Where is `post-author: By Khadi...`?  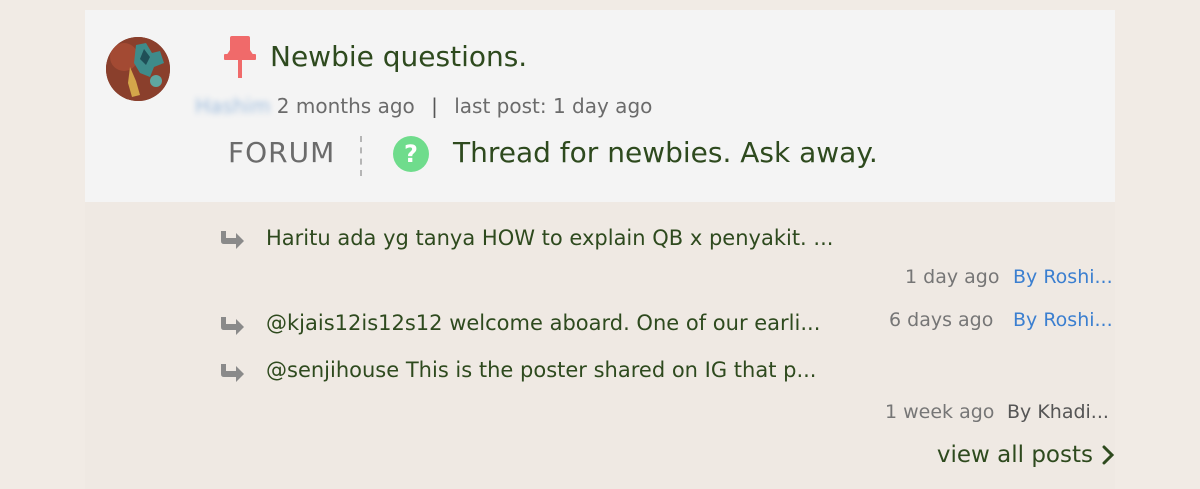
post-author: By Khadi... is located at coordinates (1058, 412).